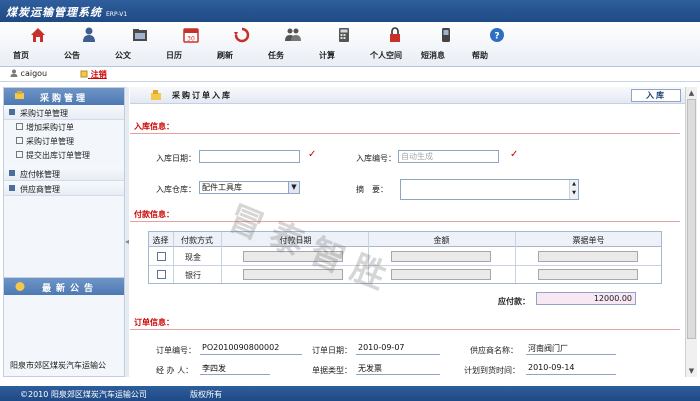 The height and width of the screenshot is (401, 700). I want to click on textarea-scrollbar: ▲ ▼, so click(573, 189).